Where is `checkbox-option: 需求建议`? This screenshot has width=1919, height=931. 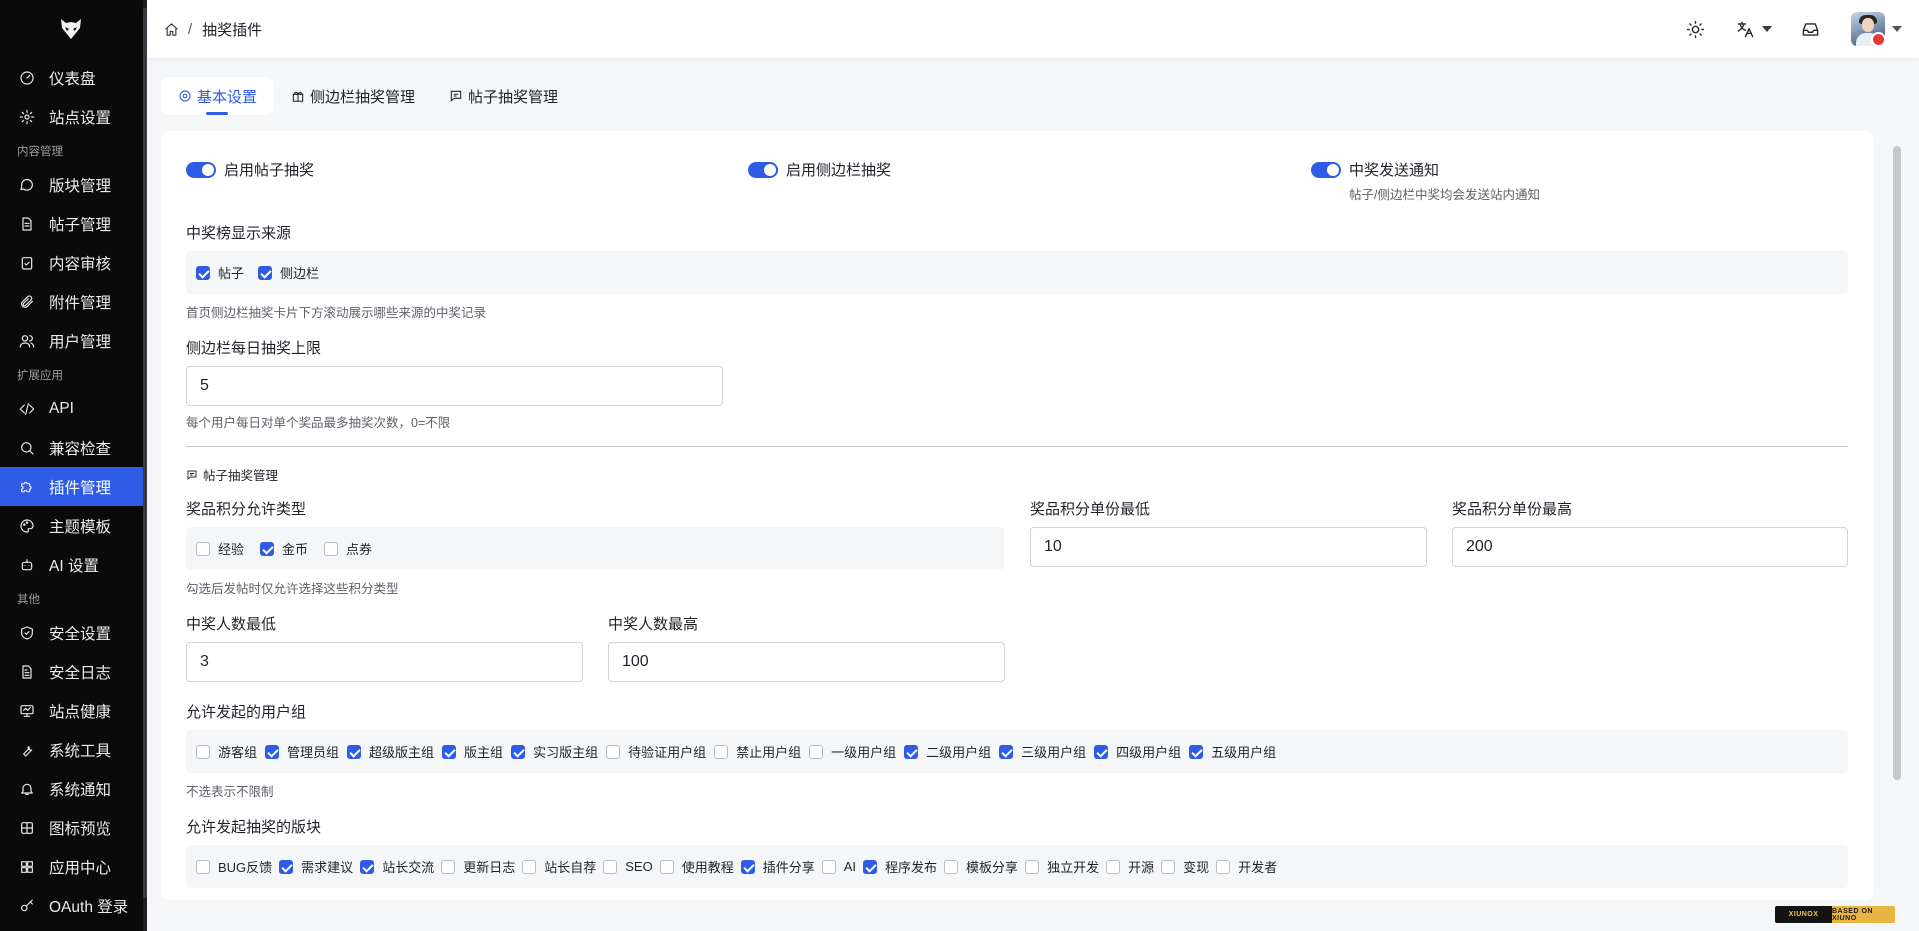 checkbox-option: 需求建议 is located at coordinates (316, 866).